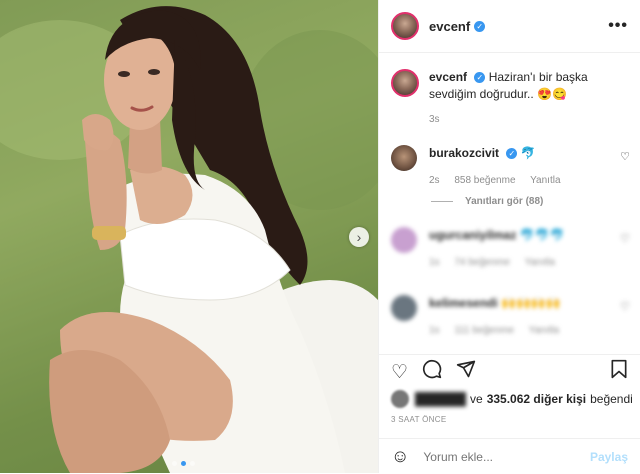  Describe the element at coordinates (434, 119) in the screenshot. I see `caption-age: 3s` at that location.